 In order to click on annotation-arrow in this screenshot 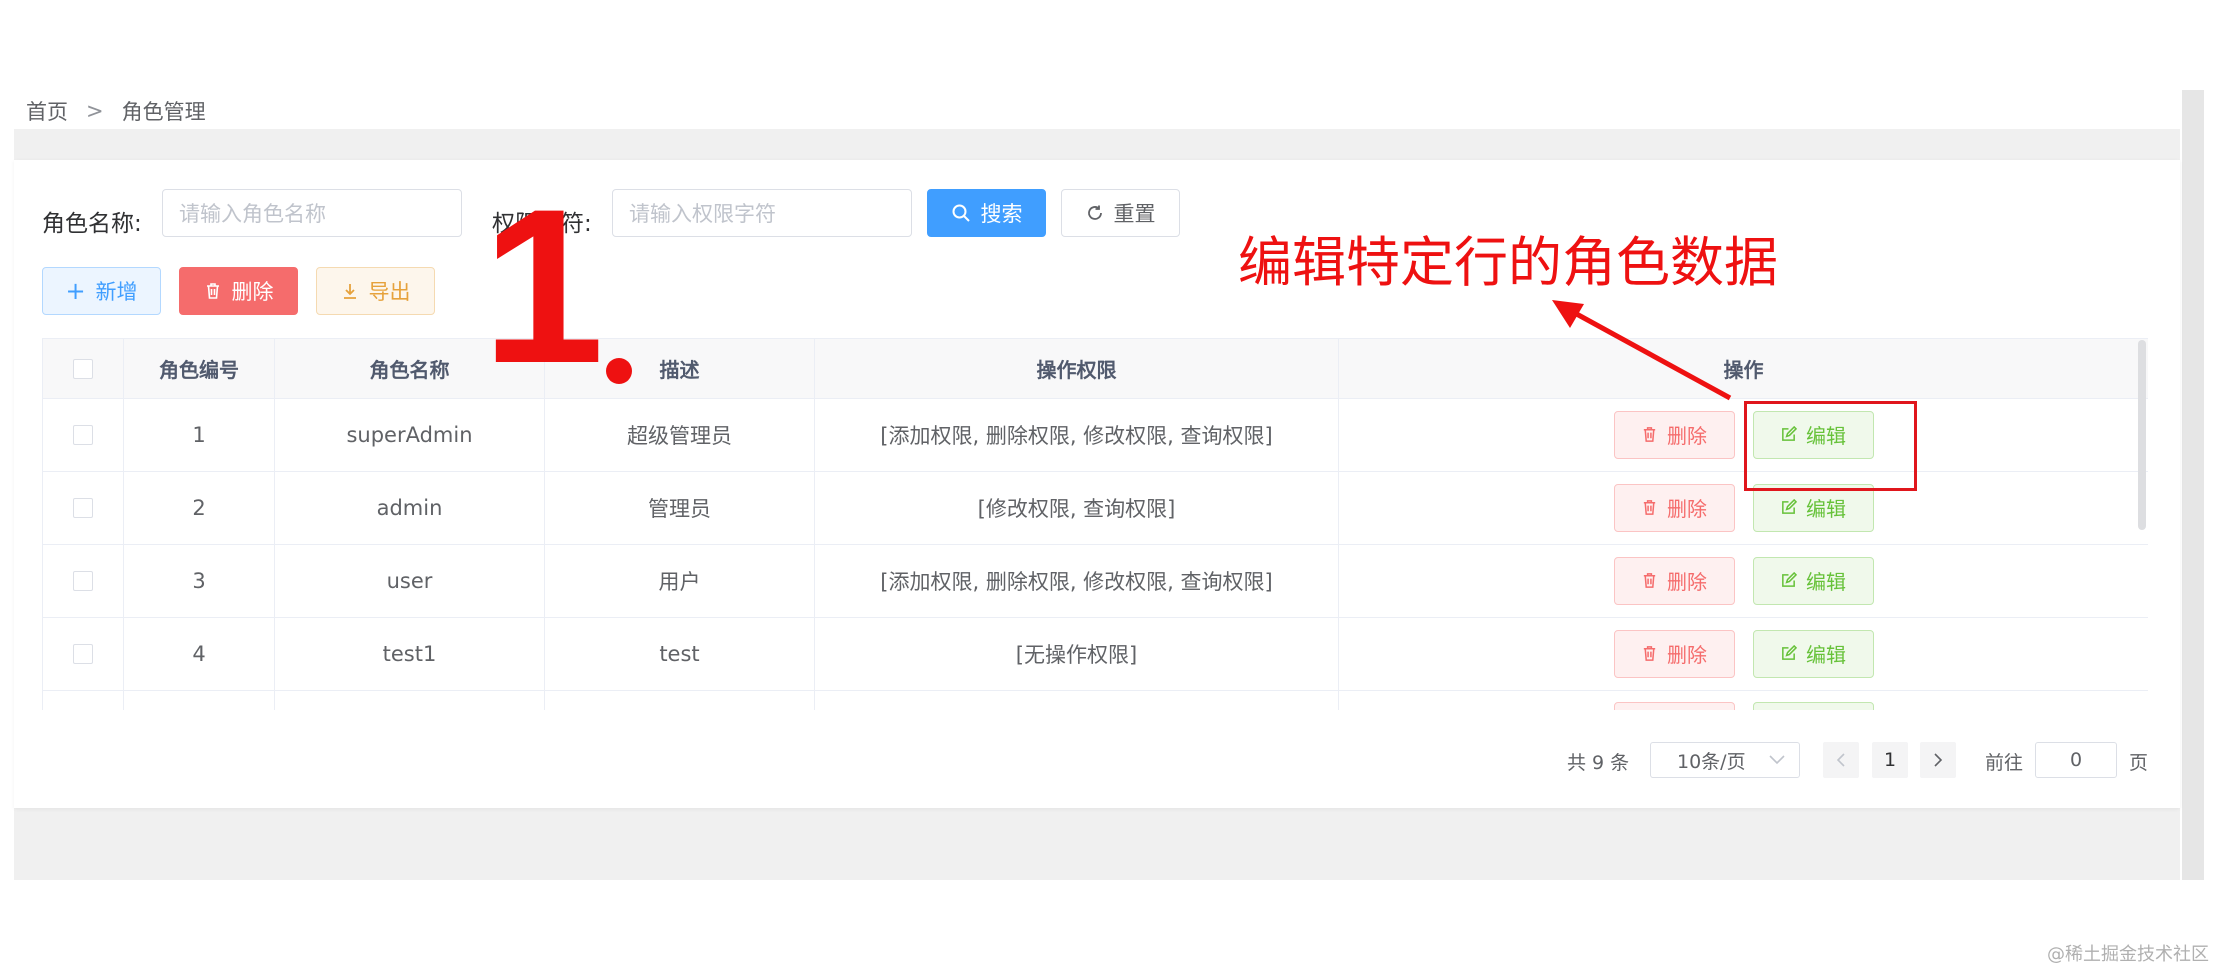, I will do `click(1642, 350)`.